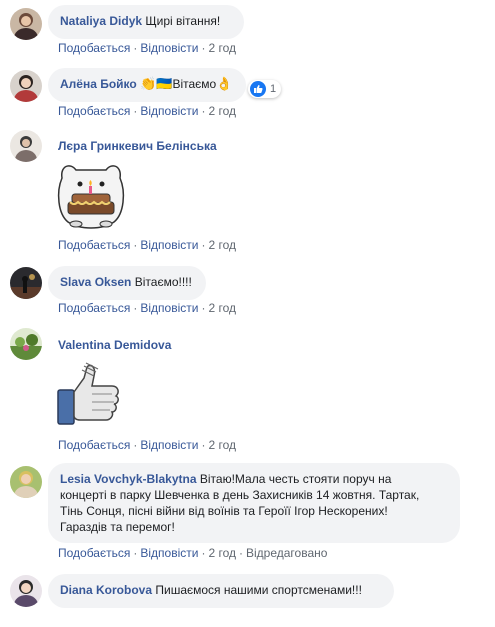 This screenshot has width=495, height=627. I want to click on comment-text: Вітаємо, so click(194, 84).